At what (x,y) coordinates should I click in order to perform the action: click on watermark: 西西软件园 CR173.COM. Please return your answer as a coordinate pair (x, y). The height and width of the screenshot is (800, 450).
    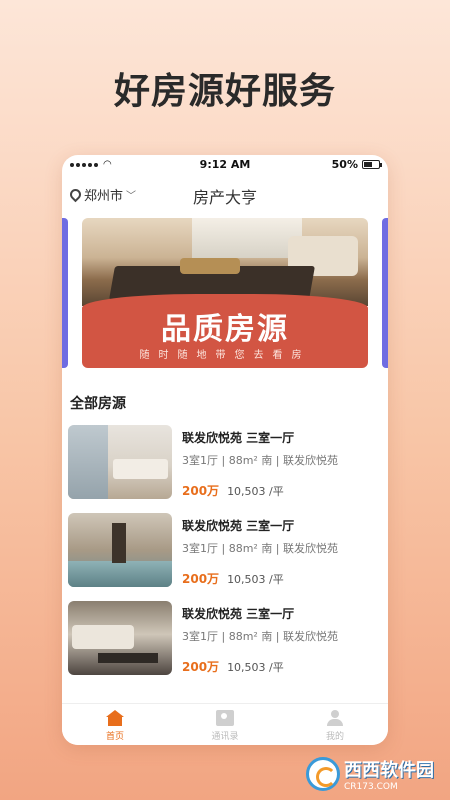
    Looking at the image, I should click on (370, 774).